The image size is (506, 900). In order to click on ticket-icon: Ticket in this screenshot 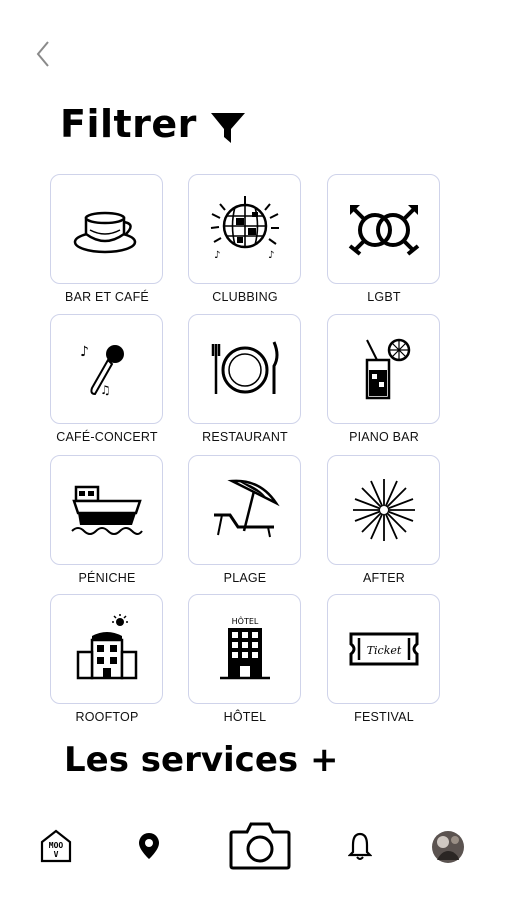, I will do `click(383, 649)`.